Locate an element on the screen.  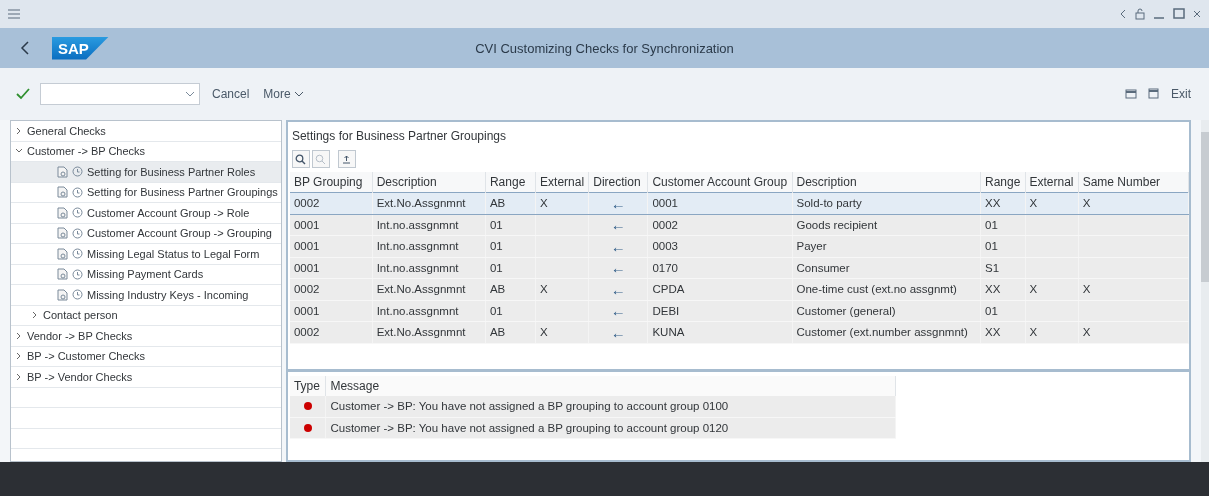
tree-item: Contact person is located at coordinates (146, 315).